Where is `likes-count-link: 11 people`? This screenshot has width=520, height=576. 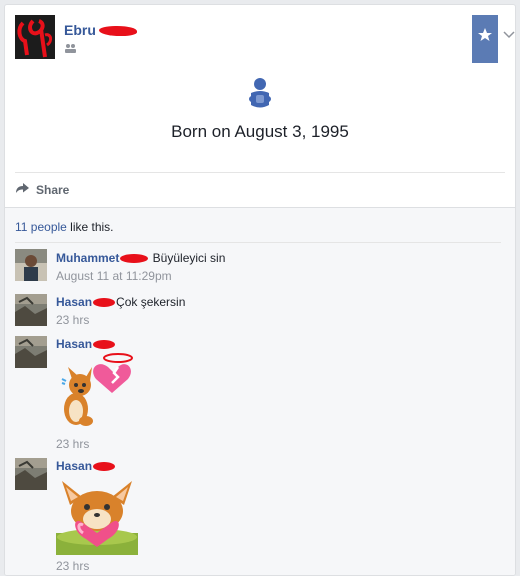 likes-count-link: 11 people is located at coordinates (41, 227).